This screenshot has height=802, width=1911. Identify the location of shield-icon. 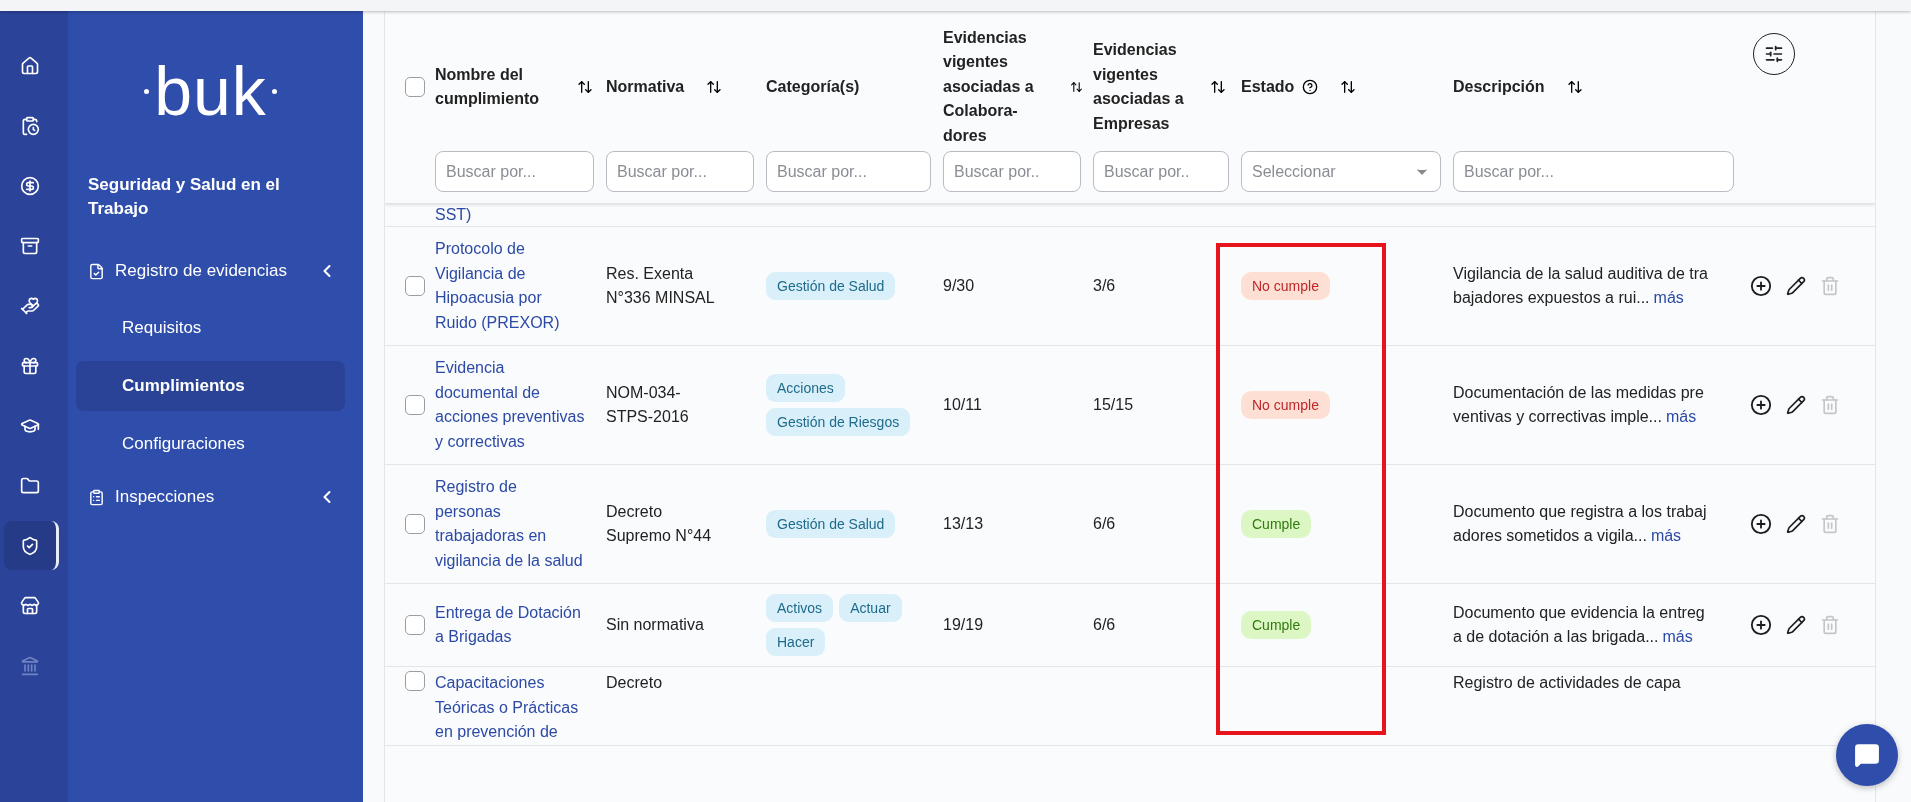
(30, 545).